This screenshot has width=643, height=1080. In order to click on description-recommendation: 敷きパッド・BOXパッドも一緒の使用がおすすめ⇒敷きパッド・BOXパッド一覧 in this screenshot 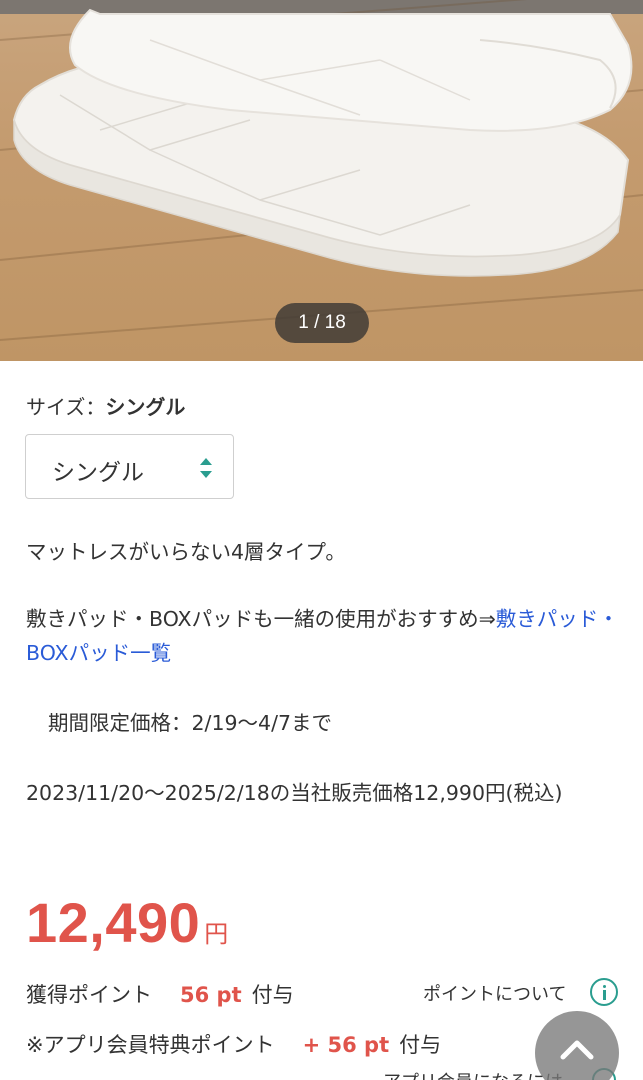, I will do `click(326, 636)`.